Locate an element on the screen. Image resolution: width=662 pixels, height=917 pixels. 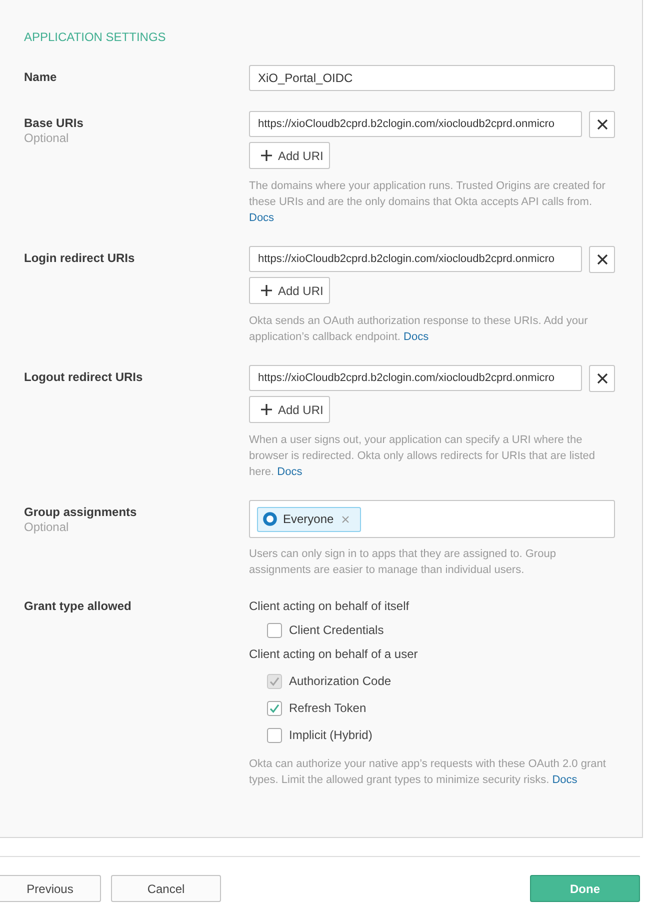
previous-button: Previous is located at coordinates (50, 888).